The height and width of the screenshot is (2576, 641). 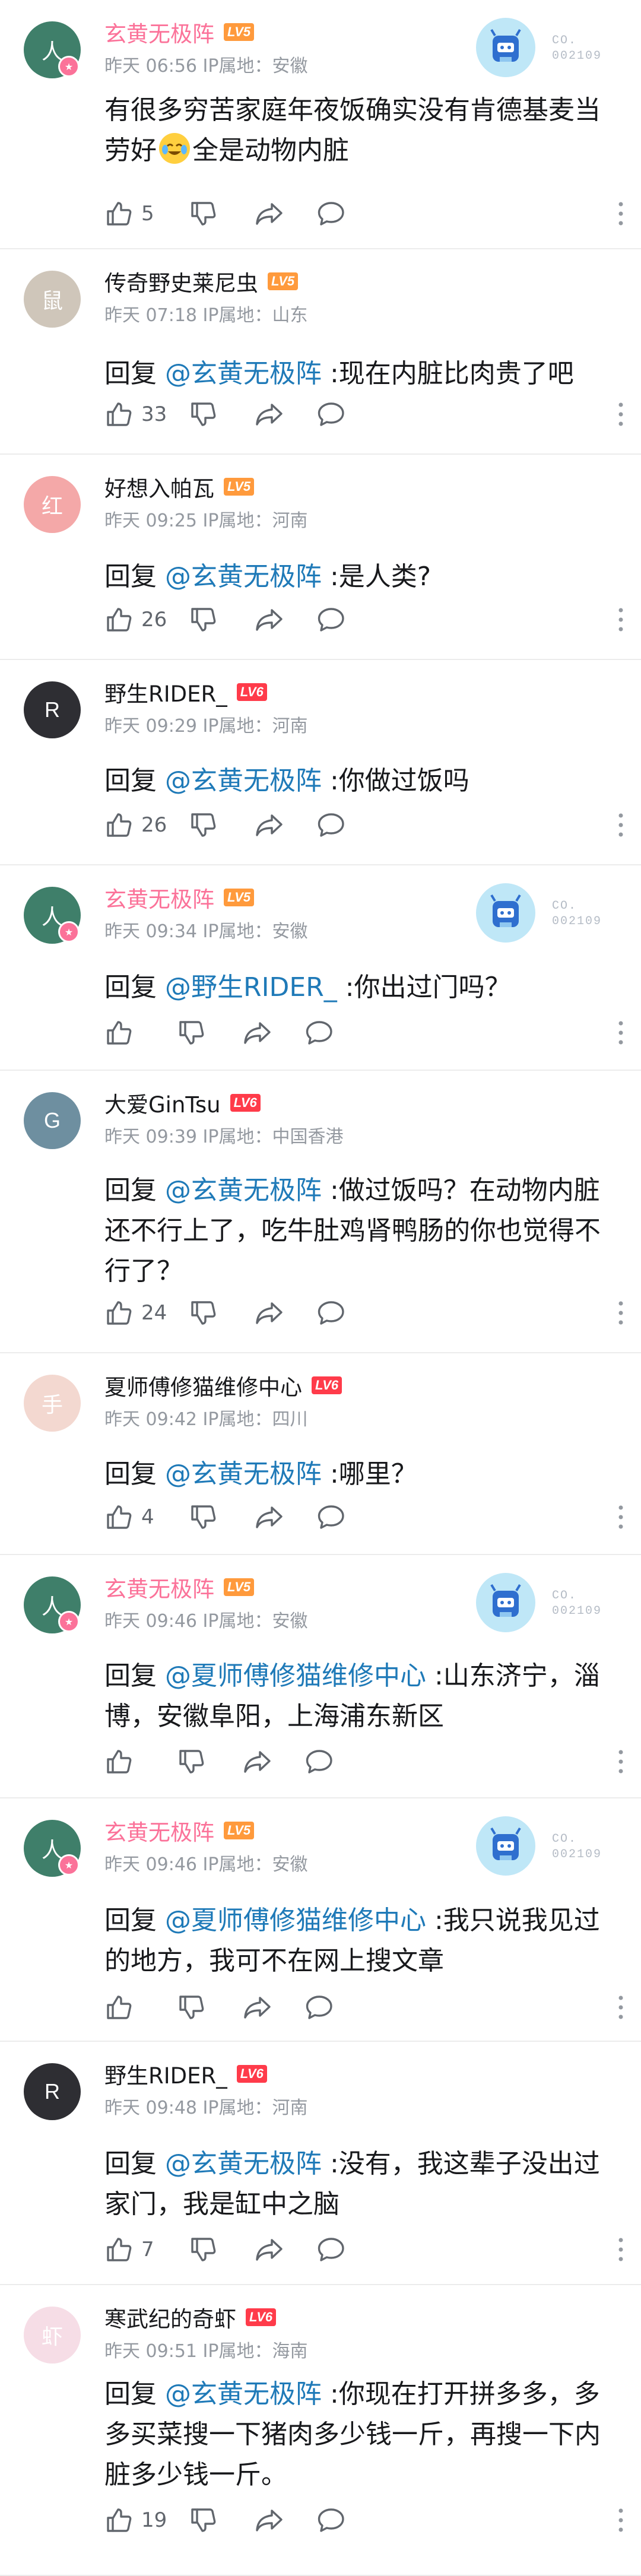 I want to click on avatar: 手, so click(x=52, y=1403).